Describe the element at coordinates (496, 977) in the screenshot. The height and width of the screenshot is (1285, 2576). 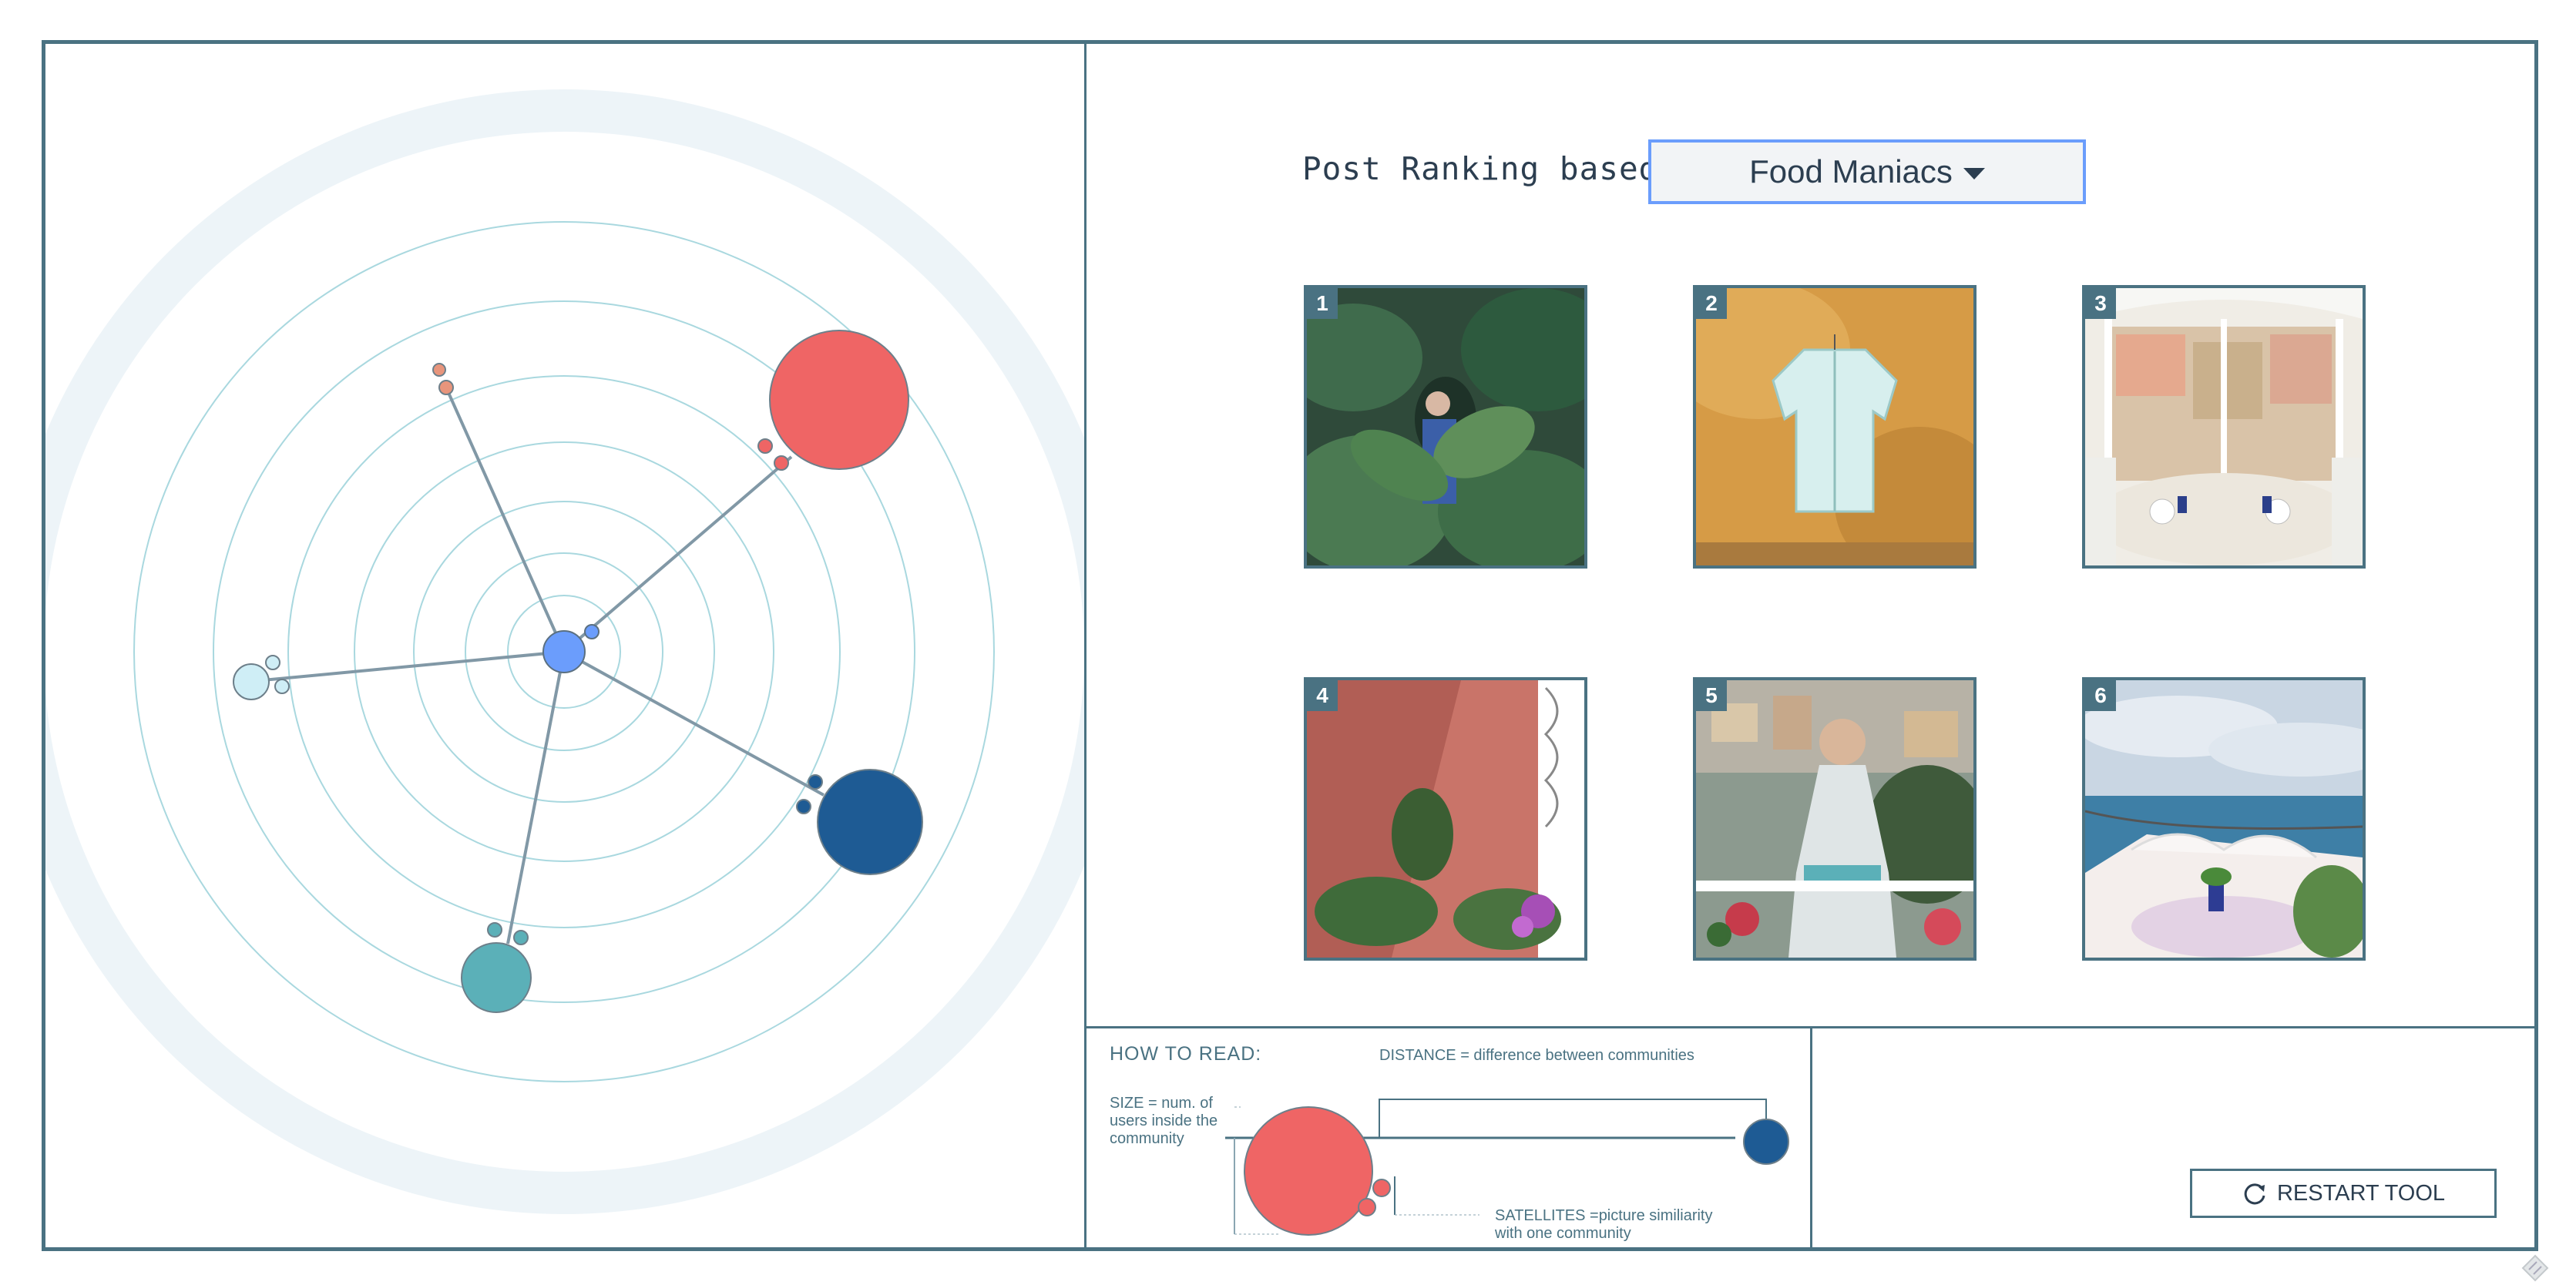
I see `community-node-teal` at that location.